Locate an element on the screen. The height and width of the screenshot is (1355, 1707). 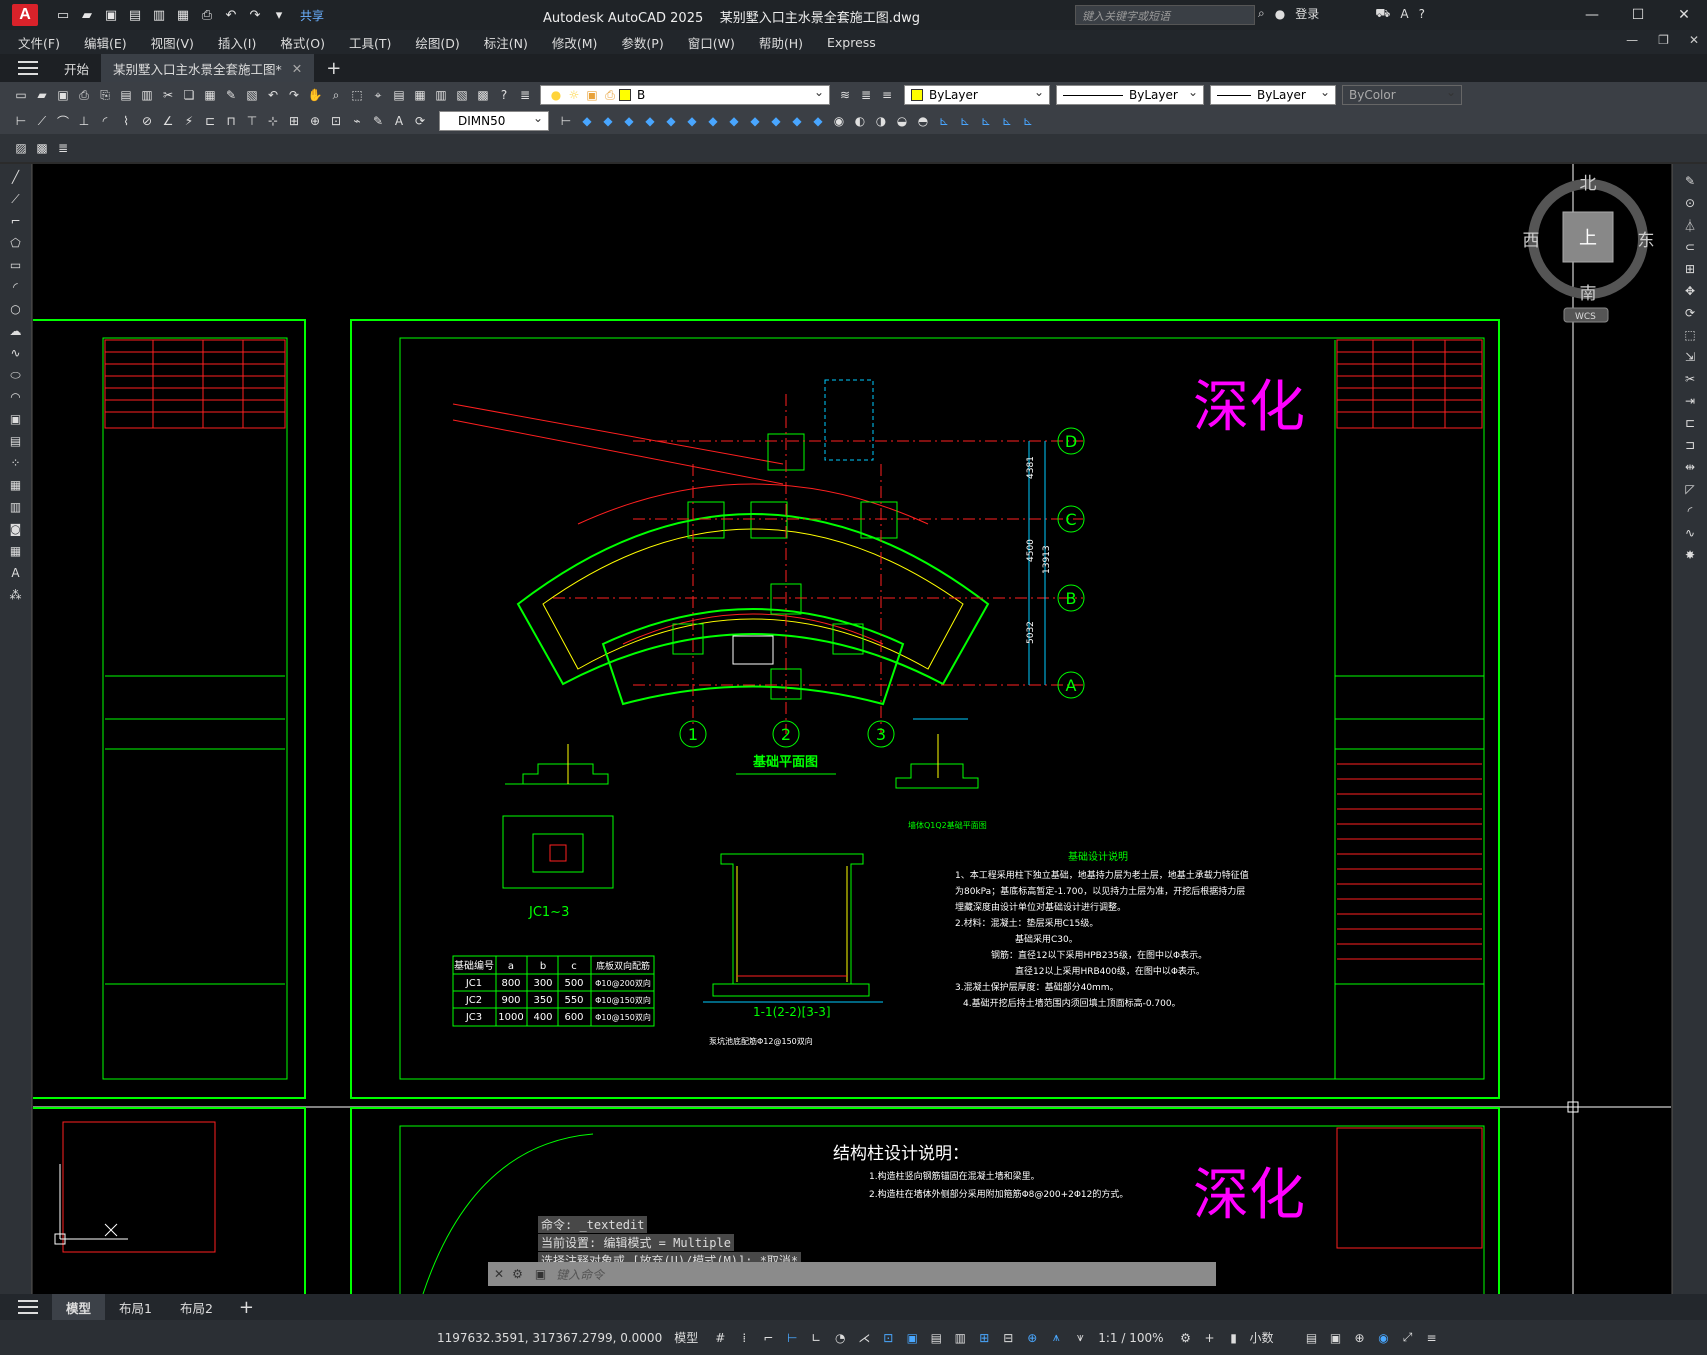
menu-window: 窗口(W) is located at coordinates (711, 42).